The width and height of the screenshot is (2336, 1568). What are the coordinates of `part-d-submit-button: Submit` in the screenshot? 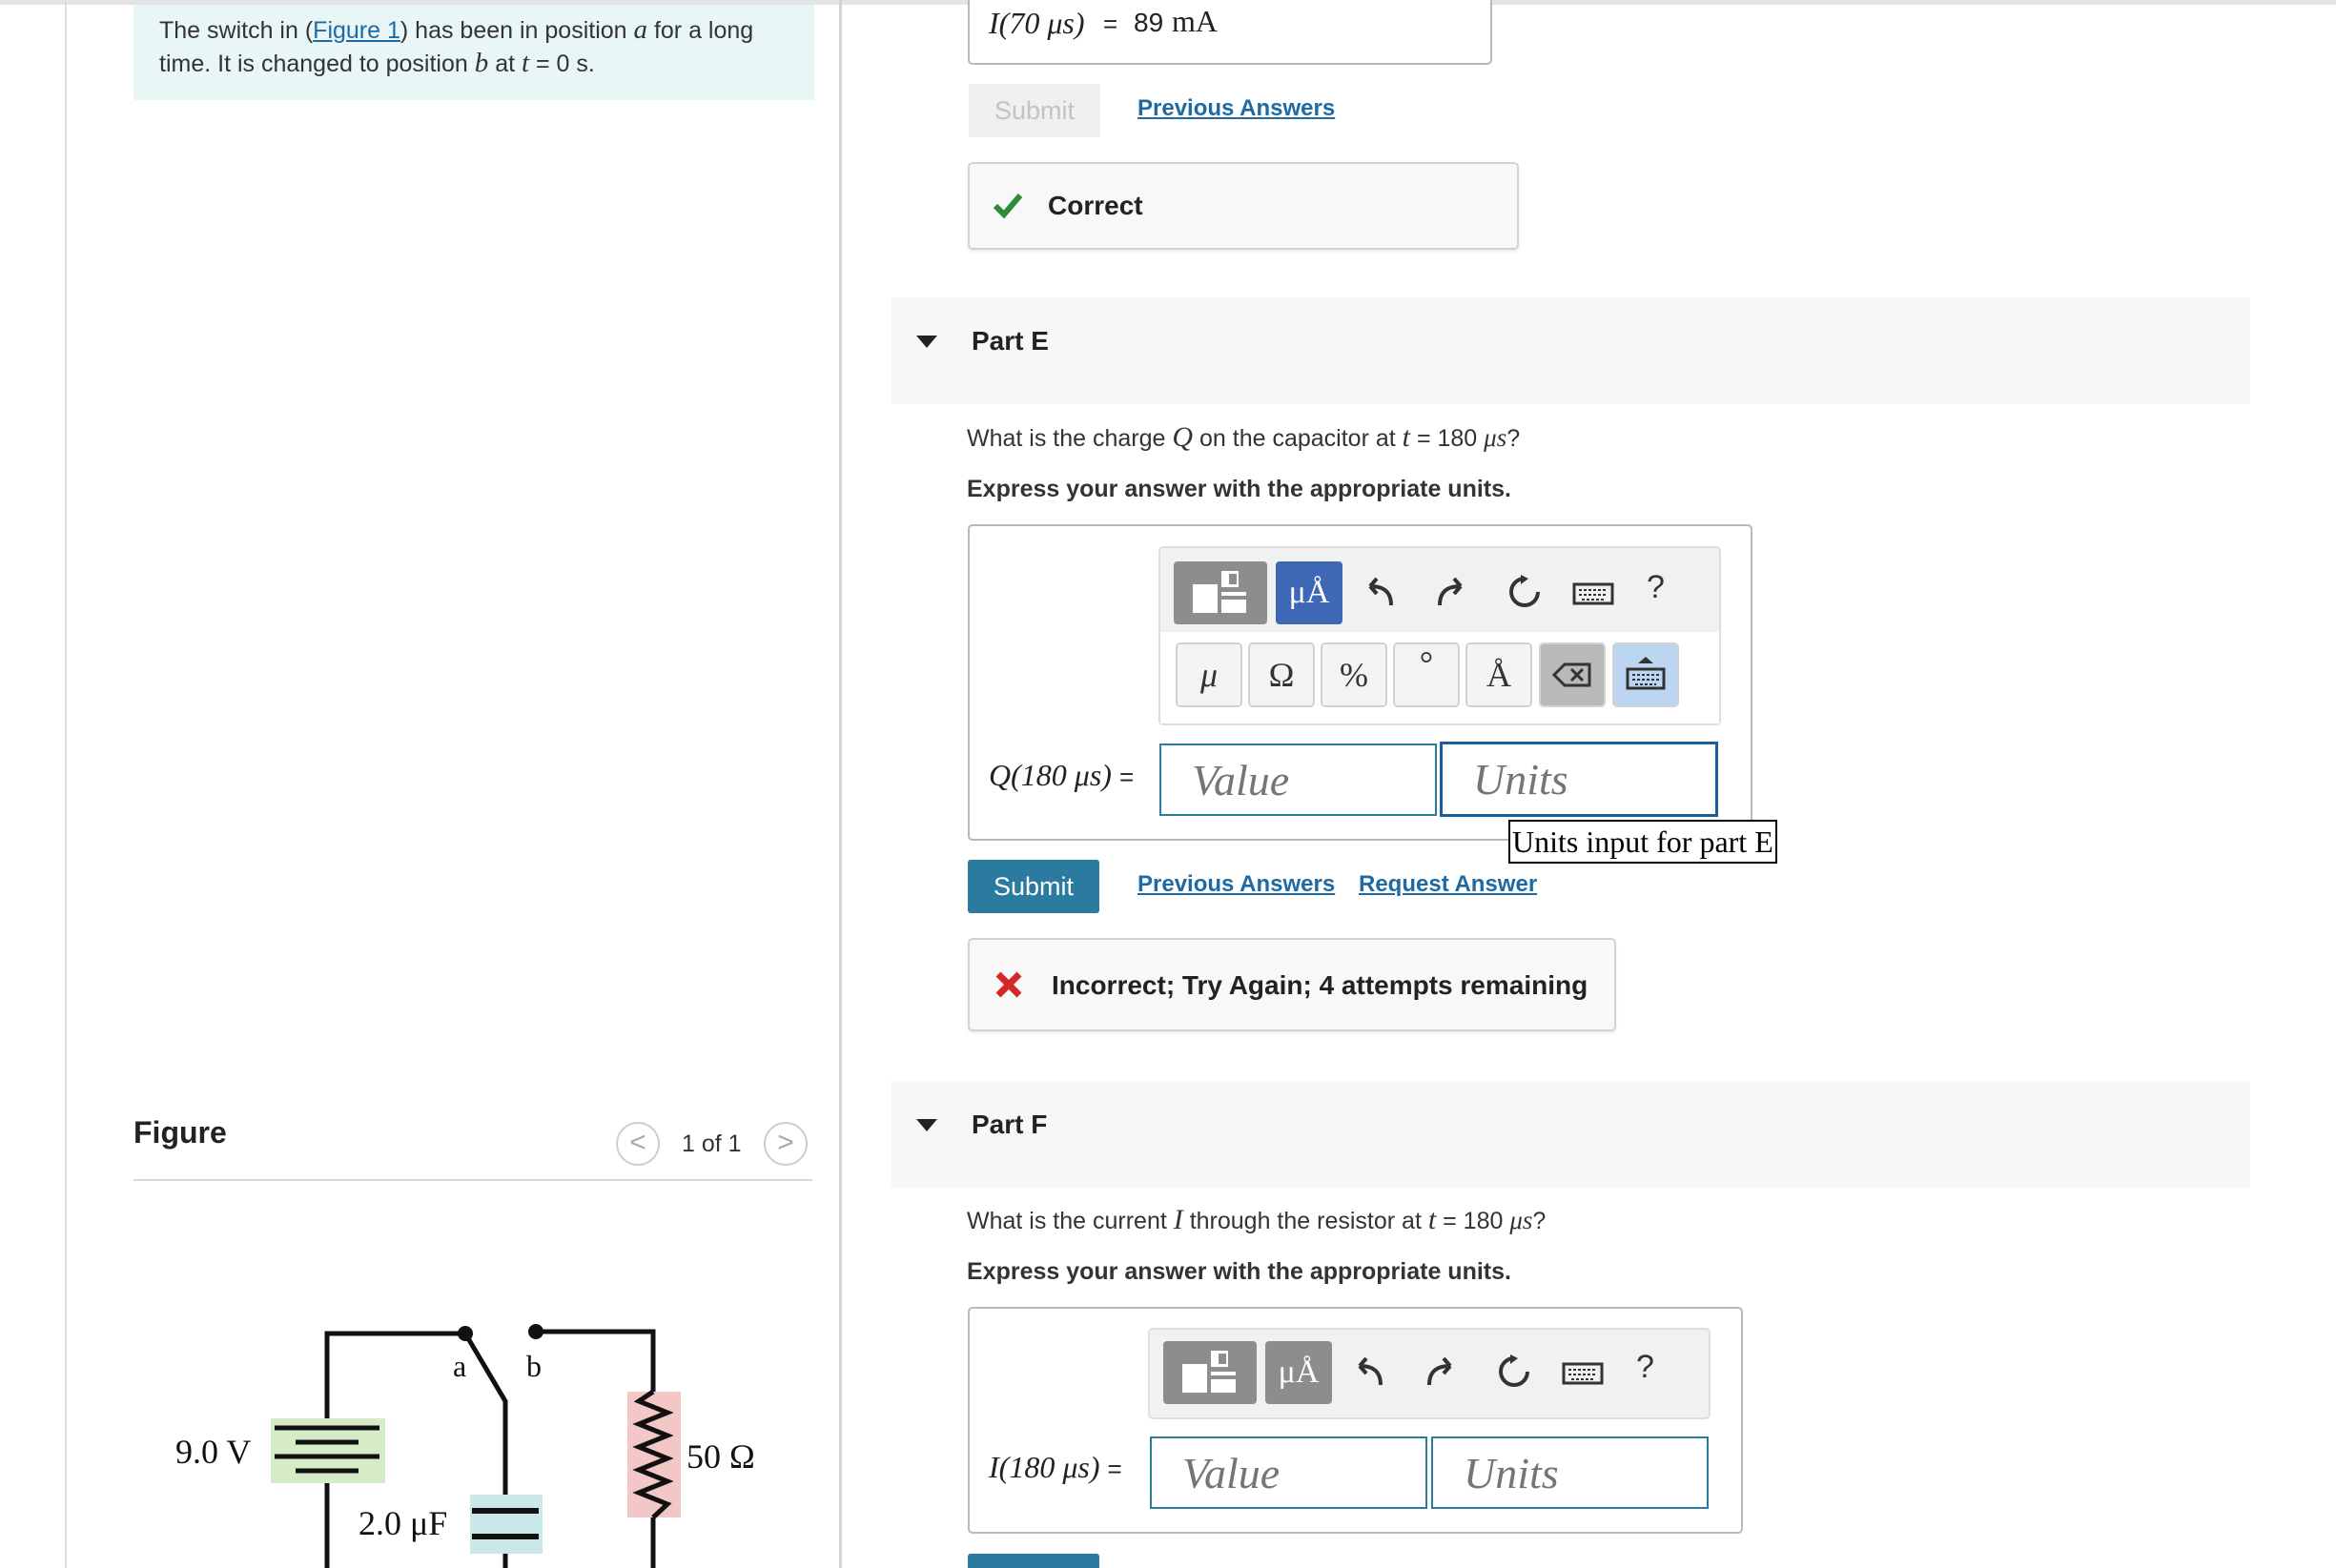 It's located at (1034, 110).